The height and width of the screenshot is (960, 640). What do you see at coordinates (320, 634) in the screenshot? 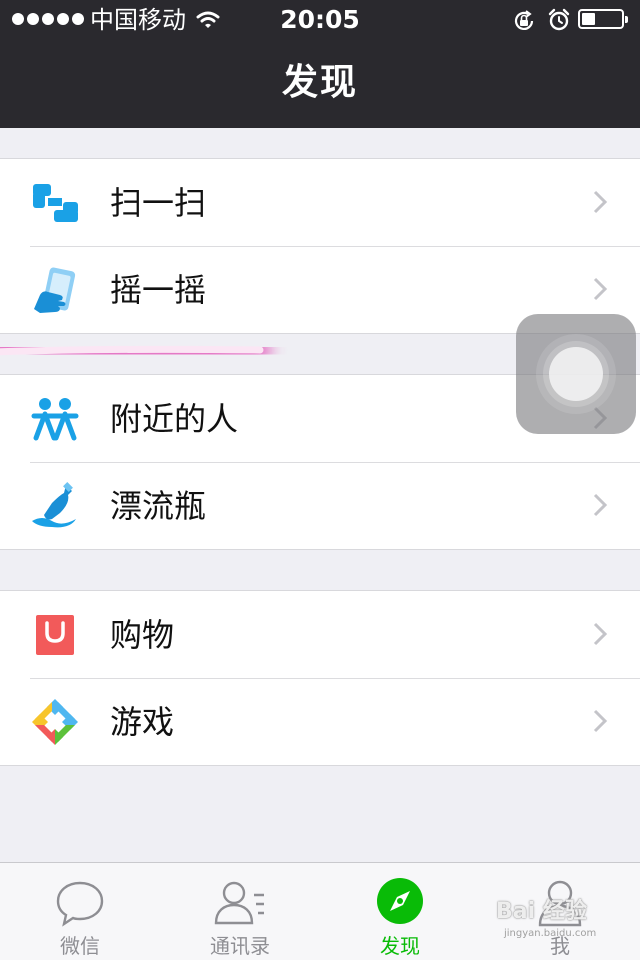
I see `menu-item-shopping: 购物` at bounding box center [320, 634].